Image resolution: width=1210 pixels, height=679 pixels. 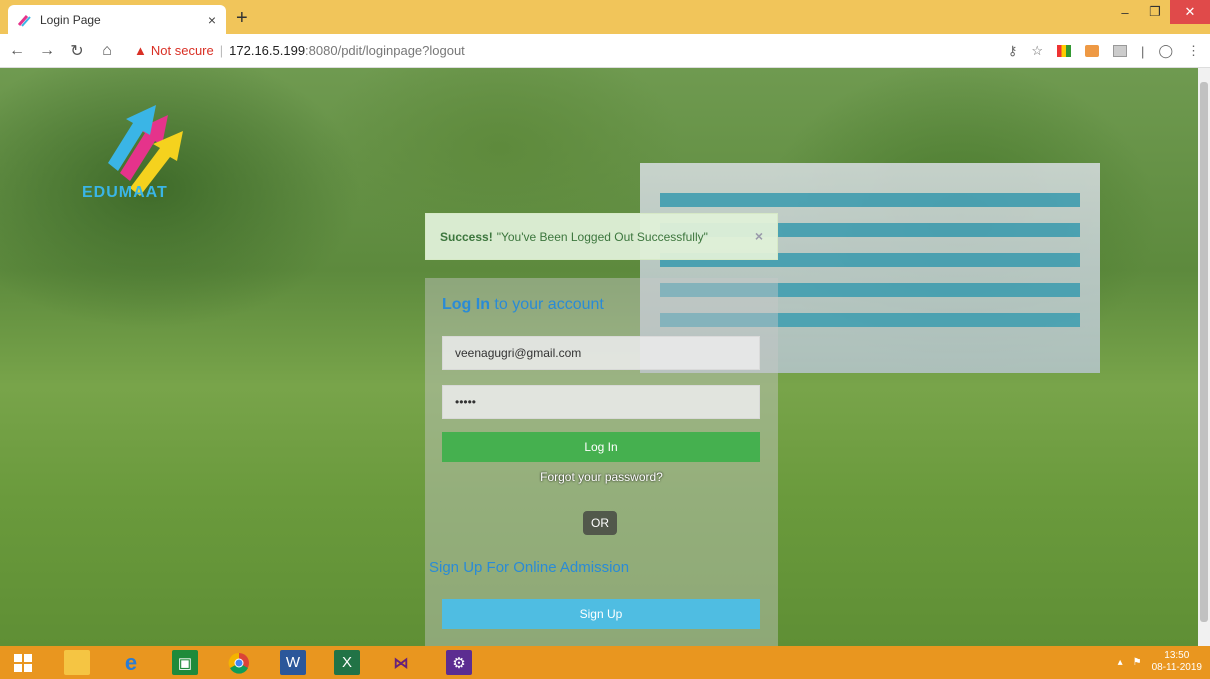 I want to click on back-icon: ←, so click(x=17, y=51).